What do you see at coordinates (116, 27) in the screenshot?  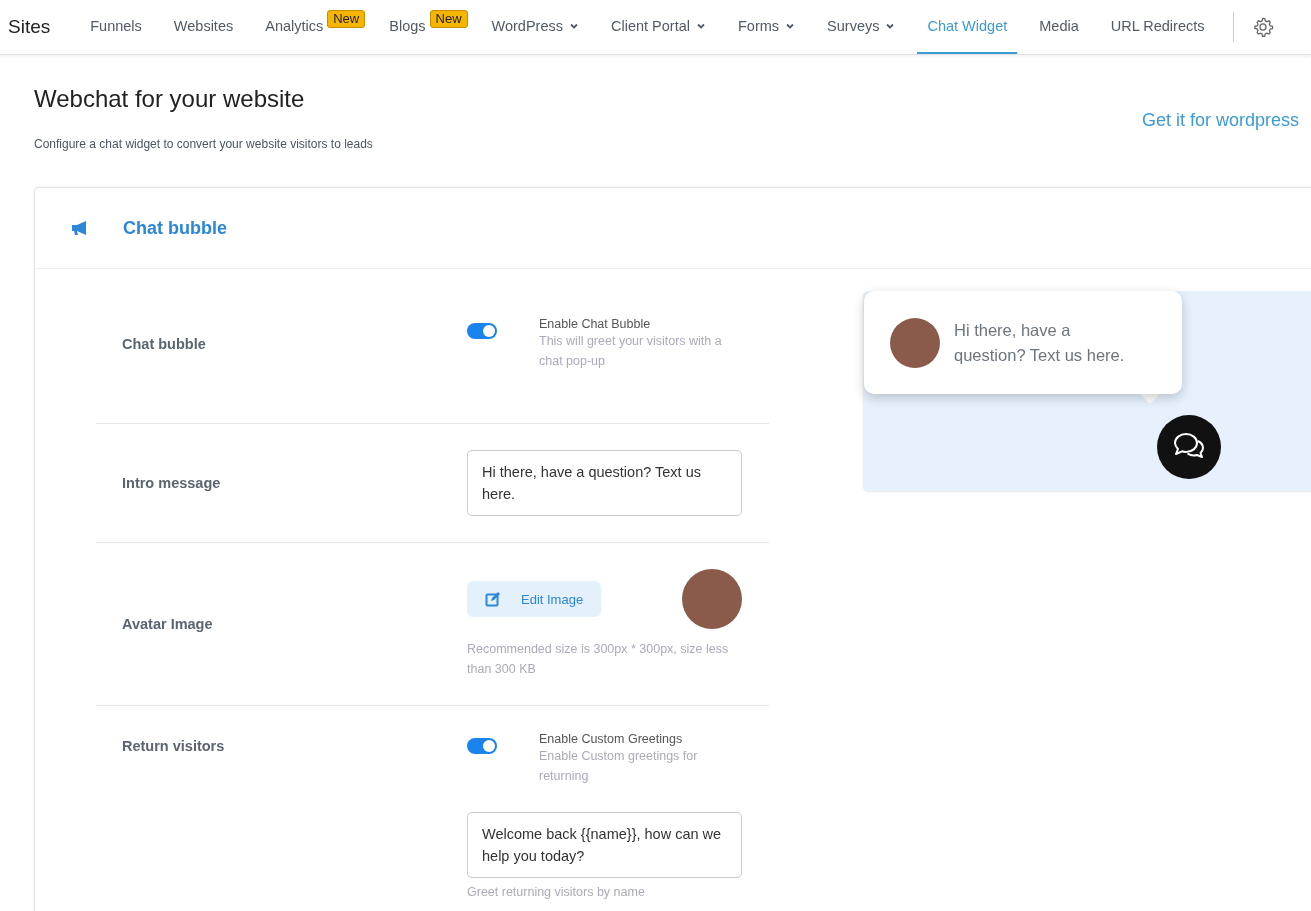 I see `nav-tab: Funnels` at bounding box center [116, 27].